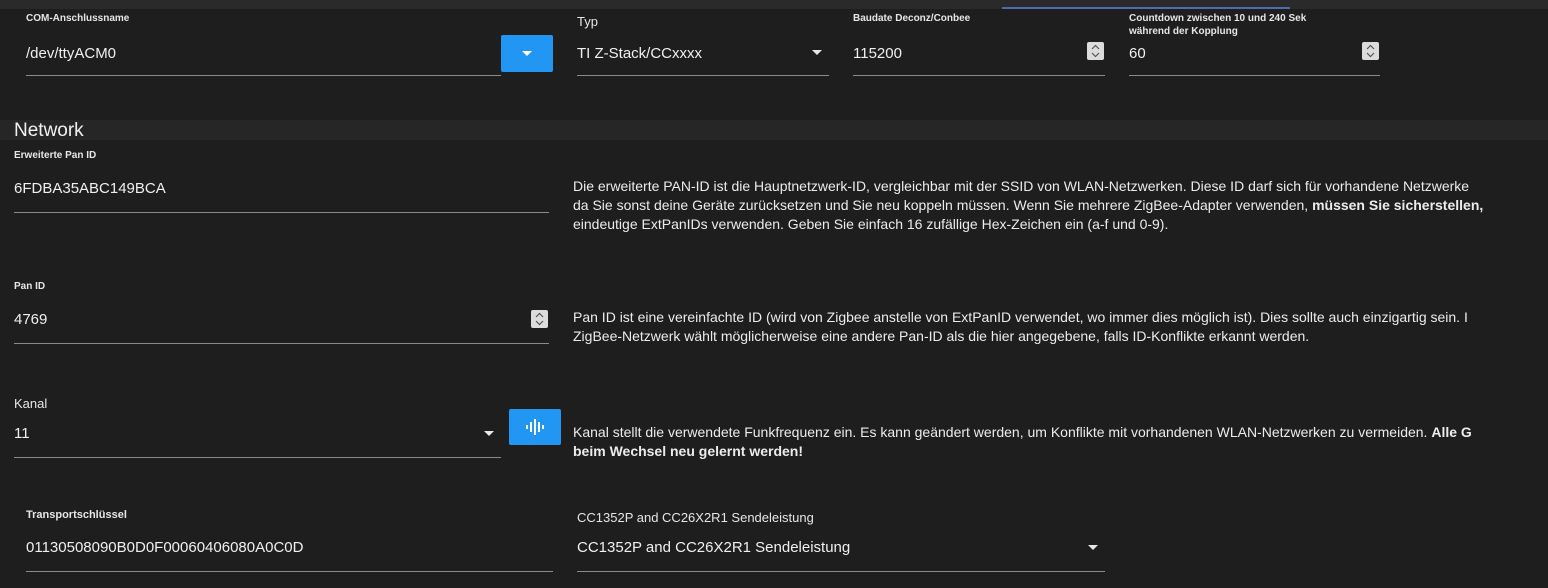 The height and width of the screenshot is (588, 1548). I want to click on baudrate-label: Baudate Deconz/Conbee, so click(912, 18).